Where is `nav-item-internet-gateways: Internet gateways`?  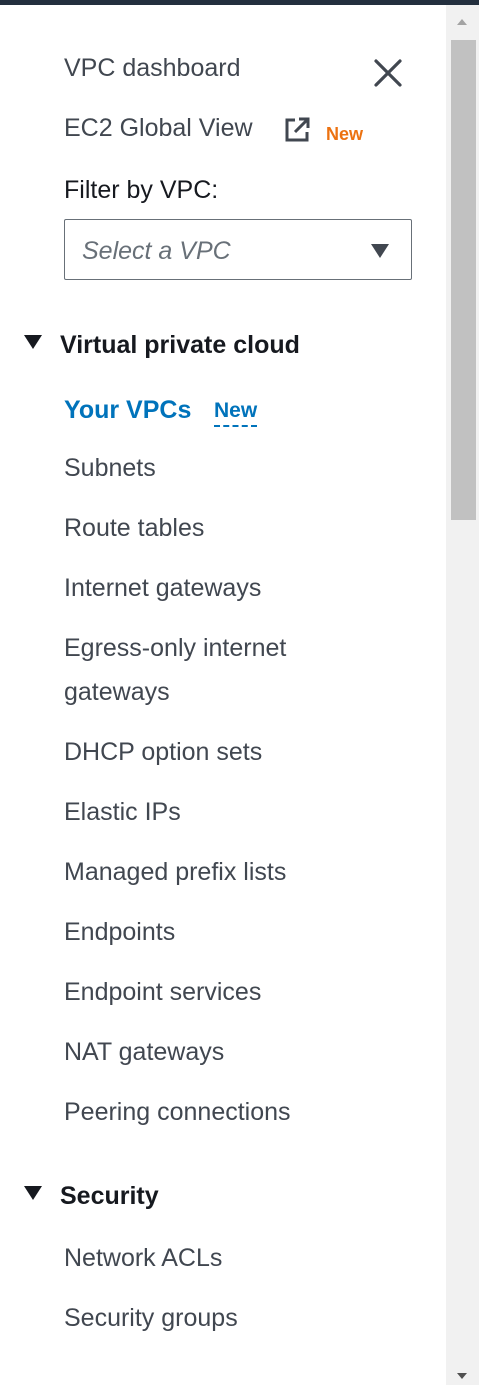 nav-item-internet-gateways: Internet gateways is located at coordinates (162, 588).